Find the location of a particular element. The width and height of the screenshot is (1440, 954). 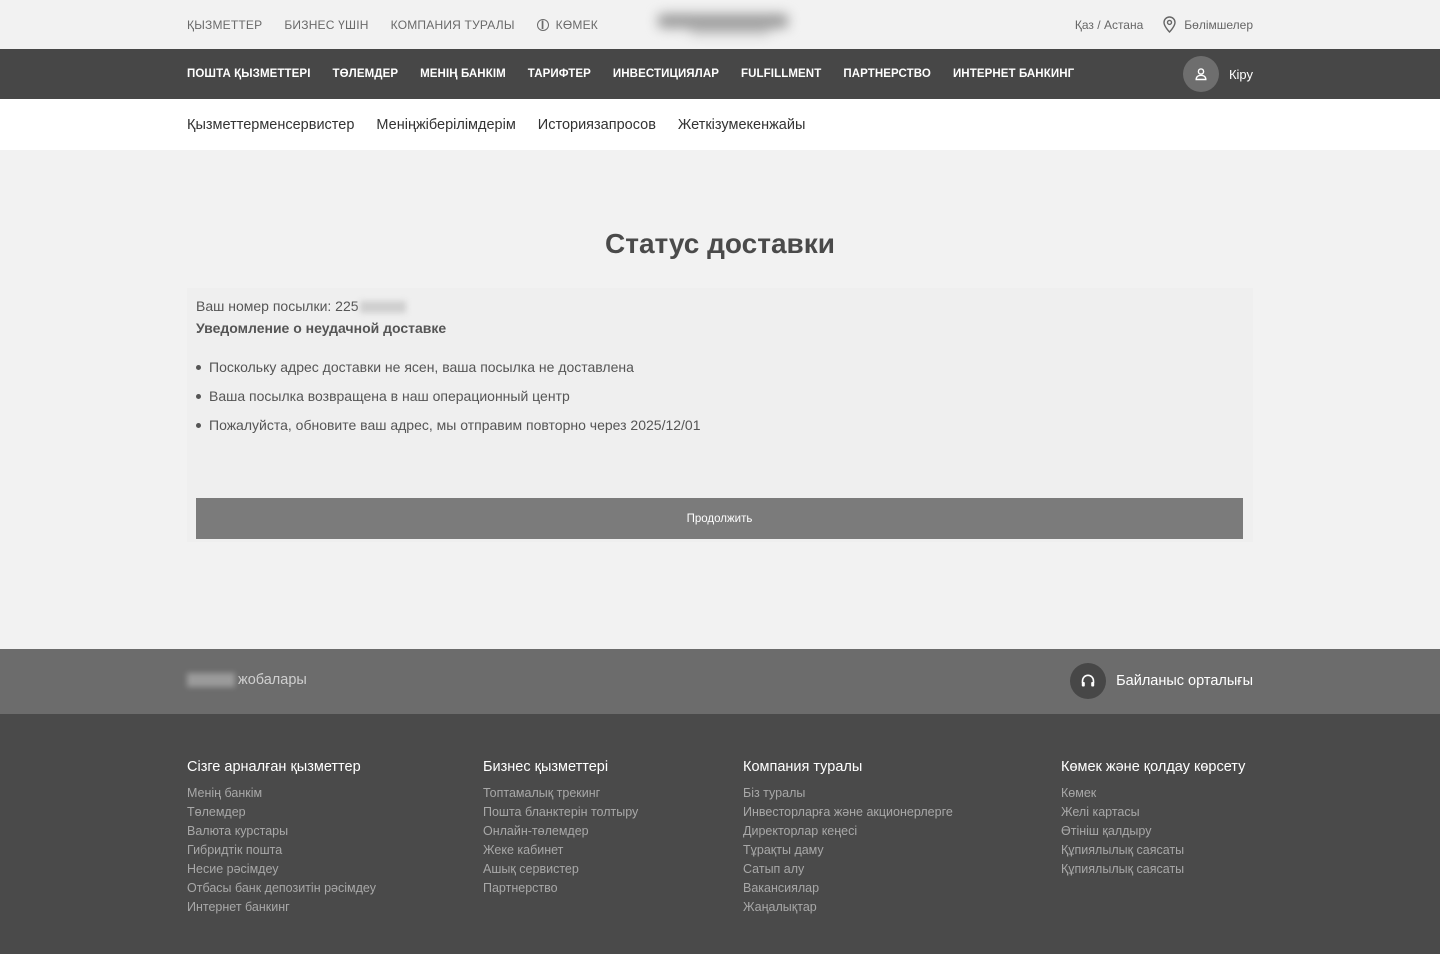

login-button: Кіру is located at coordinates (1217, 74).